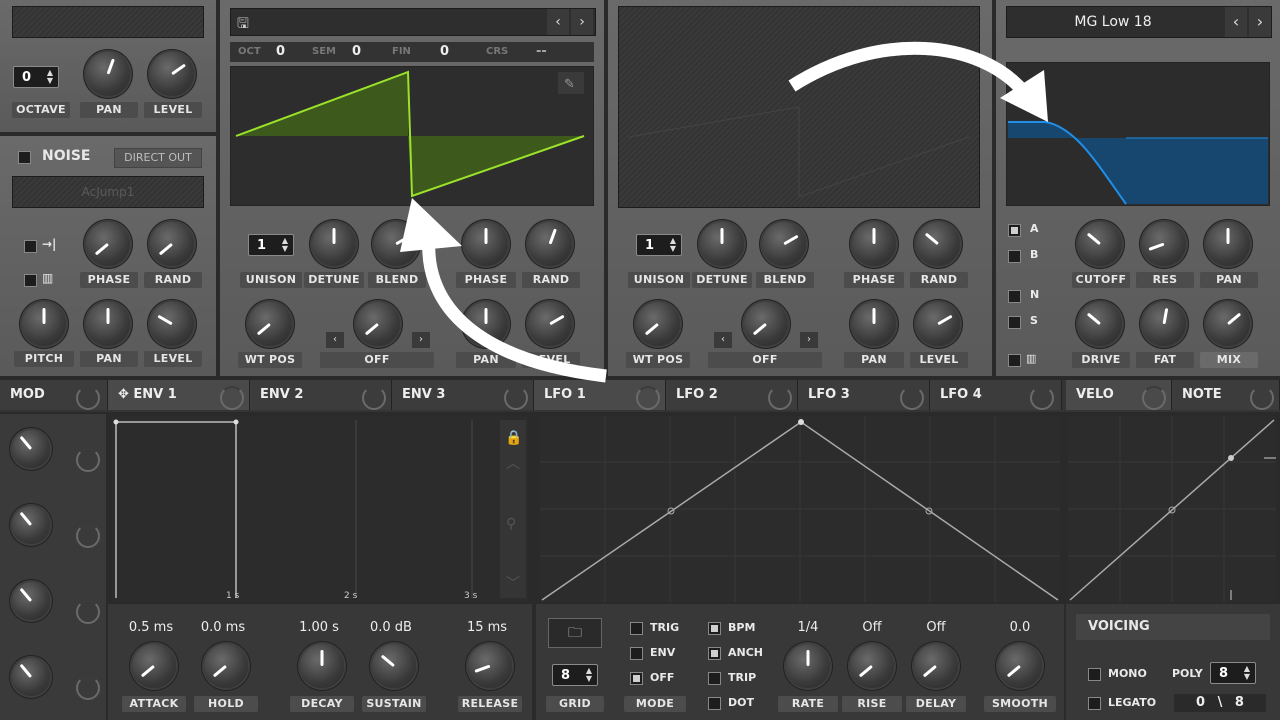  What do you see at coordinates (808, 666) in the screenshot?
I see `rate-knob` at bounding box center [808, 666].